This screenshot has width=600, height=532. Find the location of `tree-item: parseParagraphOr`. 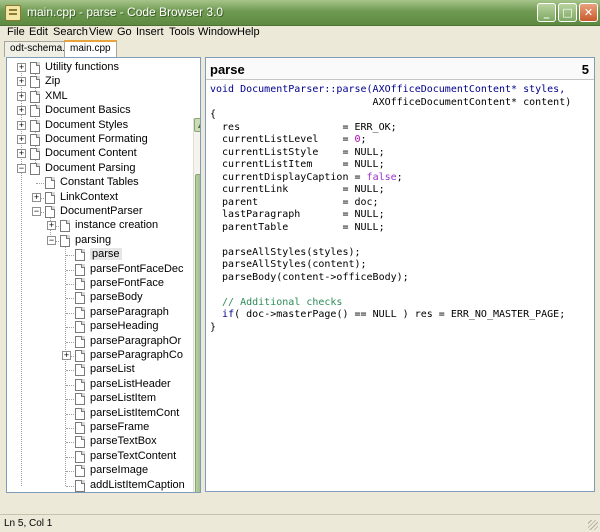

tree-item: parseParagraphOr is located at coordinates (100, 342).